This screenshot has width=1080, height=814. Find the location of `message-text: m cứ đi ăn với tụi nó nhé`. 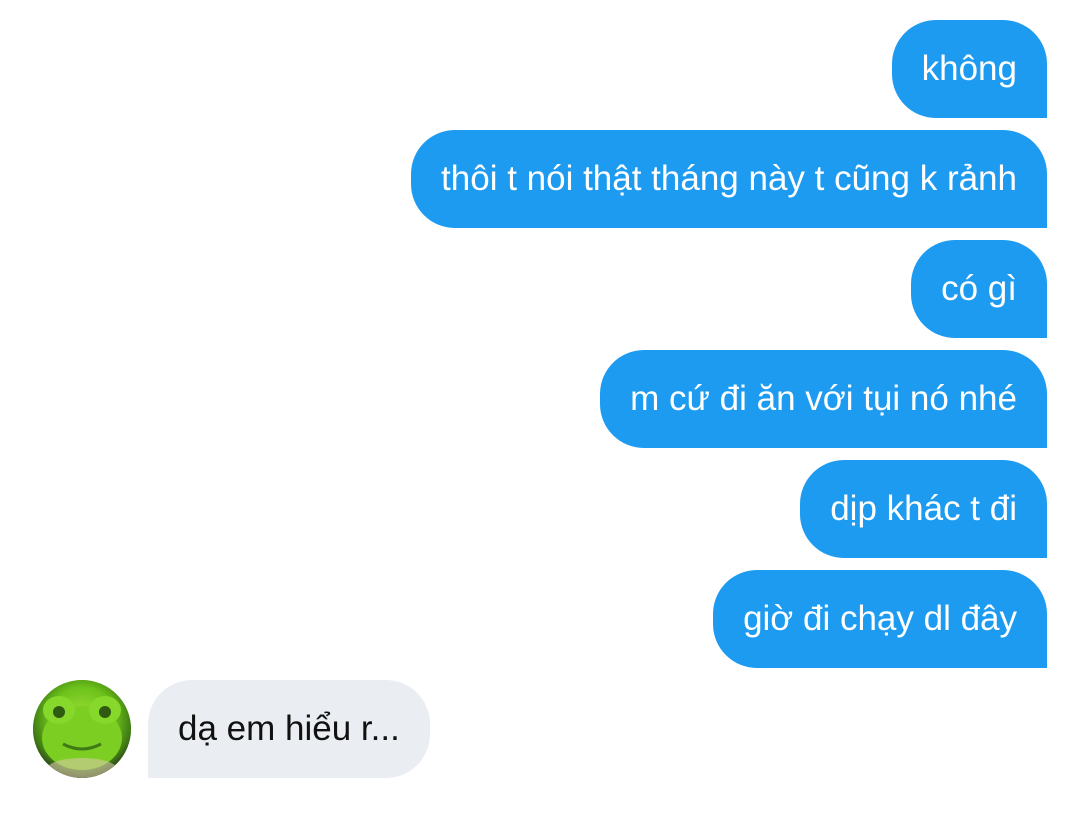

message-text: m cứ đi ăn với tụi nó nhé is located at coordinates (823, 398).